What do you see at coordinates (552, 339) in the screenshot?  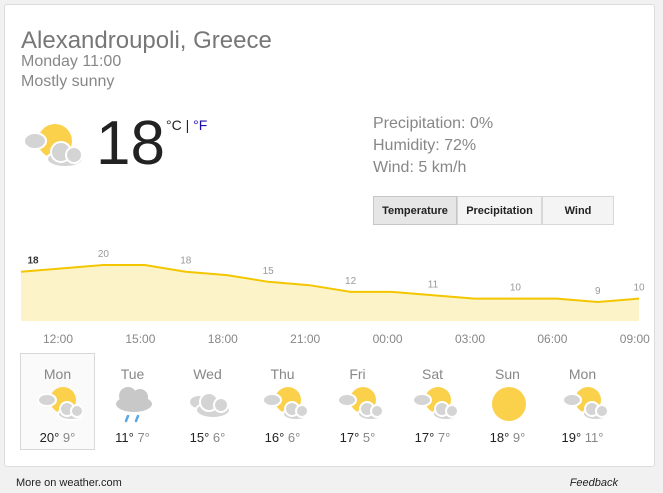 I see `chart-tick-label: 06:00` at bounding box center [552, 339].